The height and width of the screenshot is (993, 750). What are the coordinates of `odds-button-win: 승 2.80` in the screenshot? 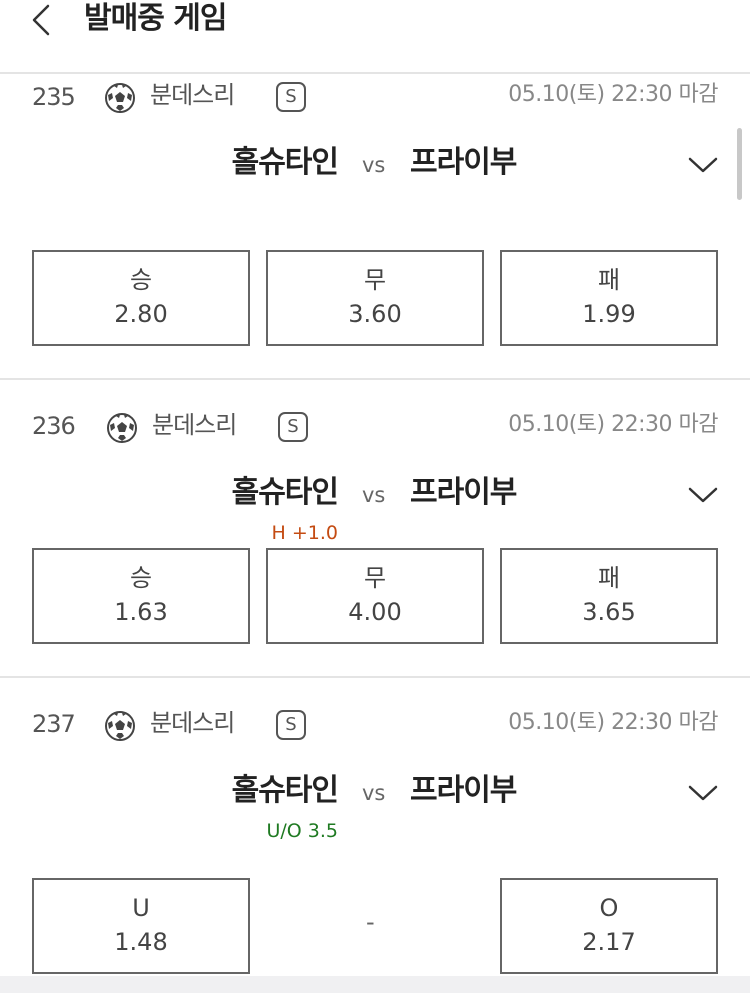 It's located at (141, 298).